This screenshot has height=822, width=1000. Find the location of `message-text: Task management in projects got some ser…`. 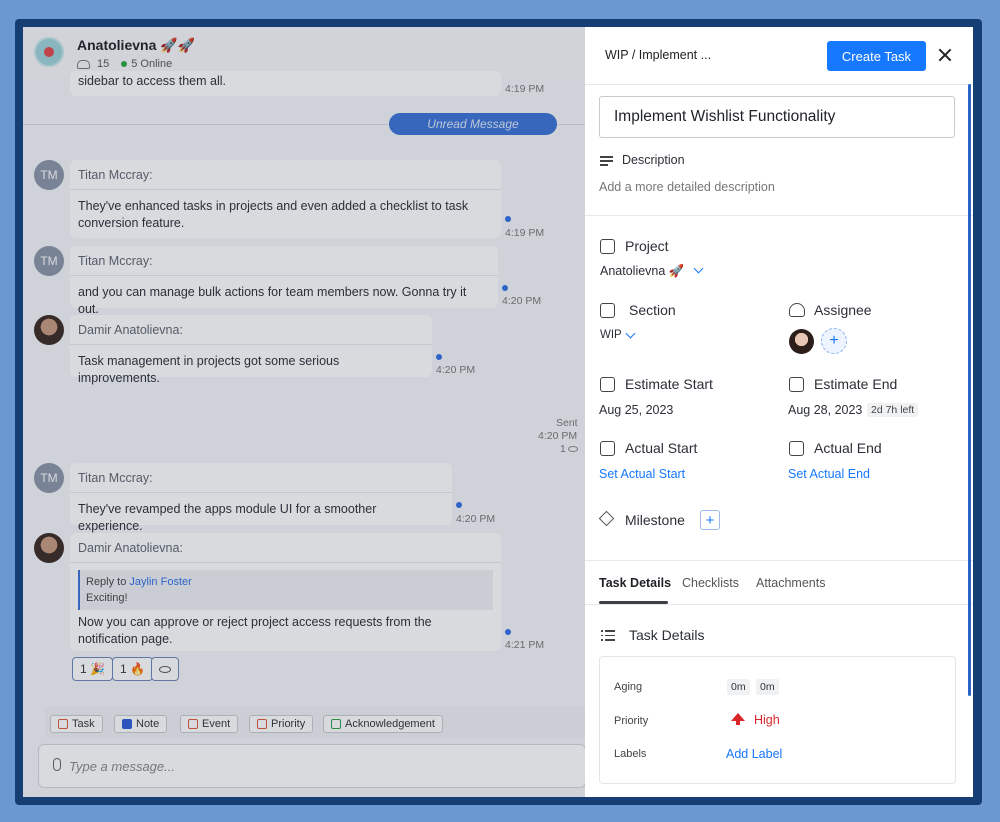

message-text: Task management in projects got some ser… is located at coordinates (209, 369).